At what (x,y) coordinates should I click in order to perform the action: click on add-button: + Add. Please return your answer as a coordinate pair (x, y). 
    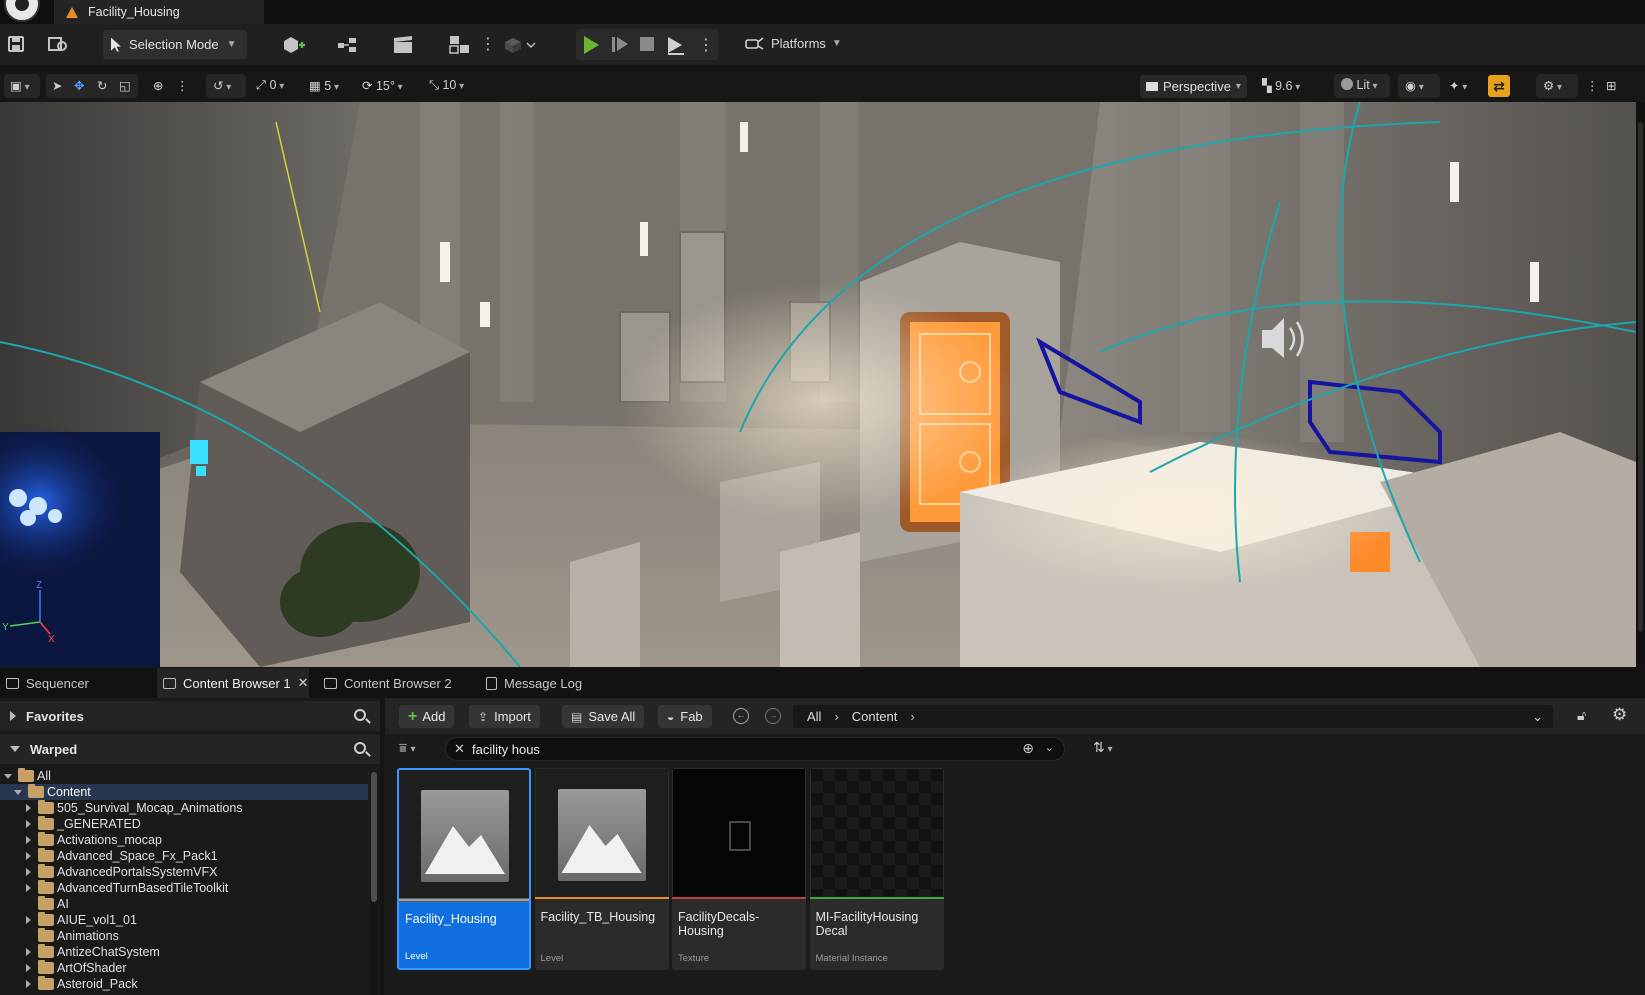
    Looking at the image, I should click on (427, 716).